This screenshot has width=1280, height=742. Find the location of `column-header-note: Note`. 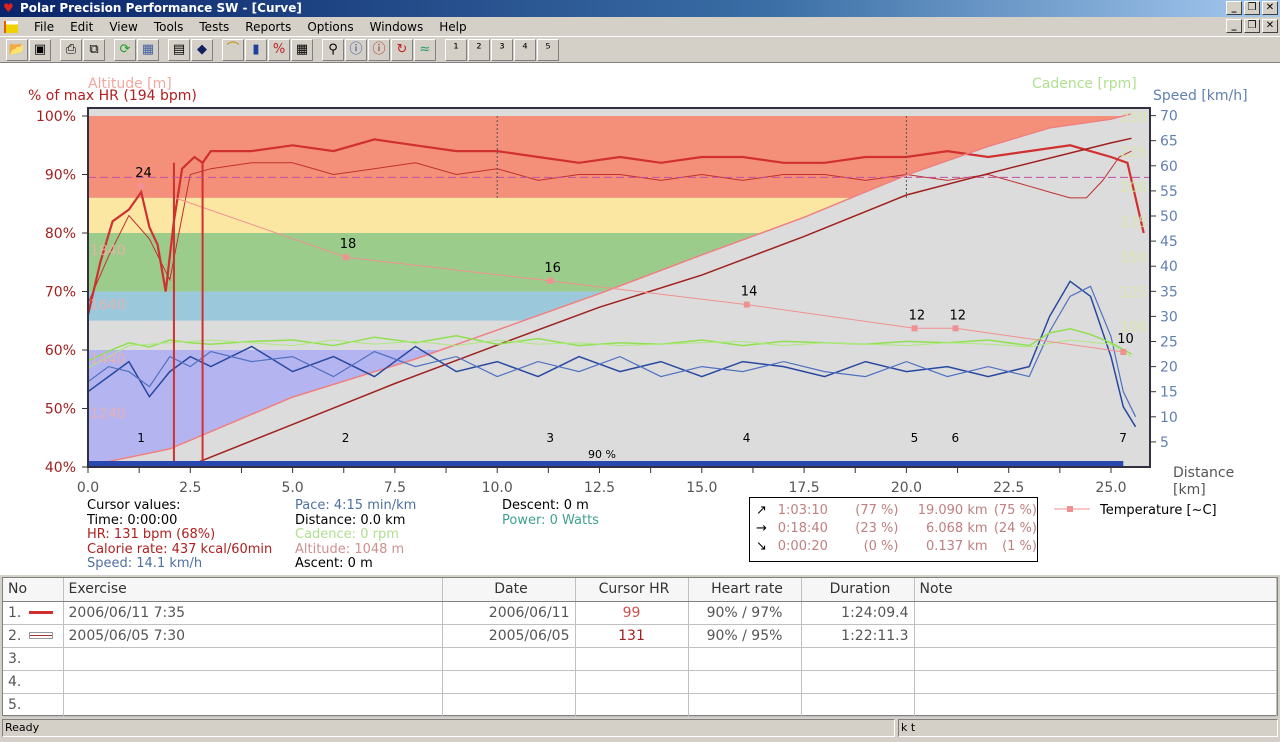

column-header-note: Note is located at coordinates (1095, 590).